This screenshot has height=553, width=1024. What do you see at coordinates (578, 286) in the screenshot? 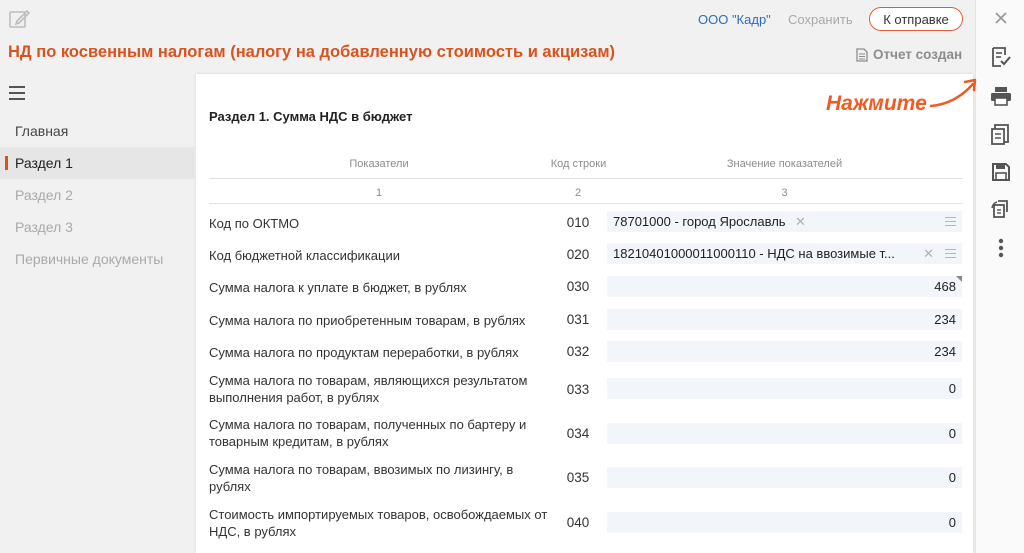
I see `row-code: 030` at bounding box center [578, 286].